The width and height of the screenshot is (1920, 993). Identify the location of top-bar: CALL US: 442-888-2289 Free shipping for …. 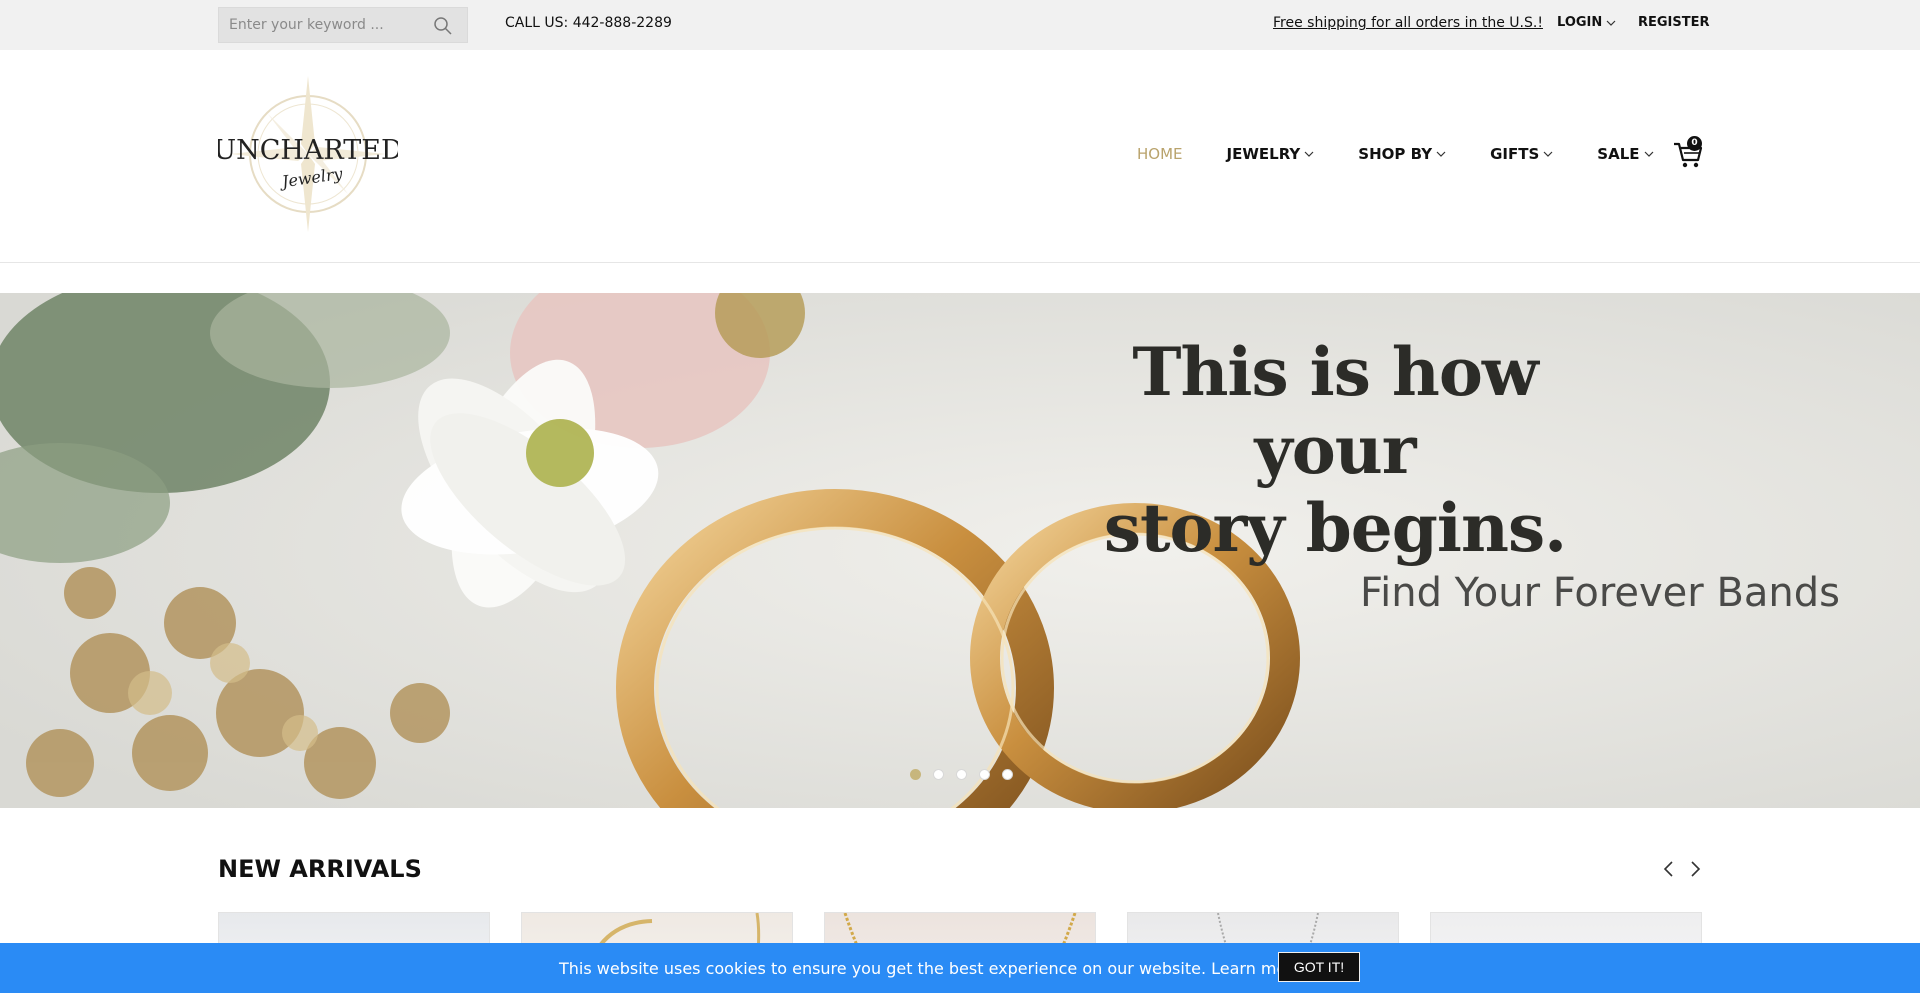
(960, 25).